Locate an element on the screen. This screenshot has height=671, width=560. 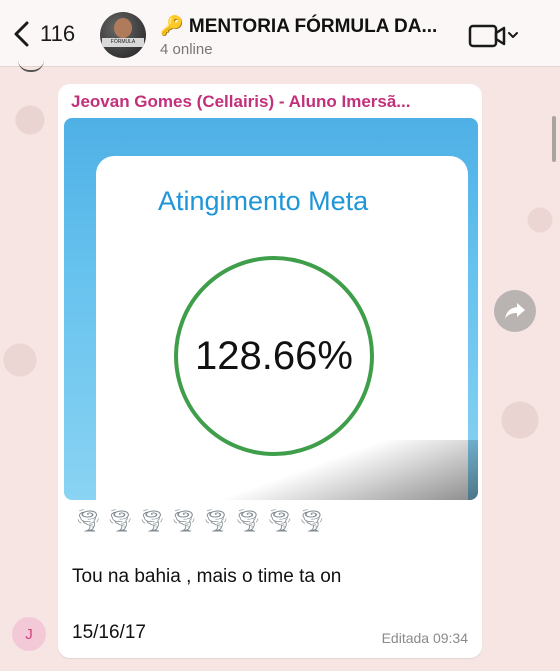
video-camera-icon is located at coordinates (493, 36).